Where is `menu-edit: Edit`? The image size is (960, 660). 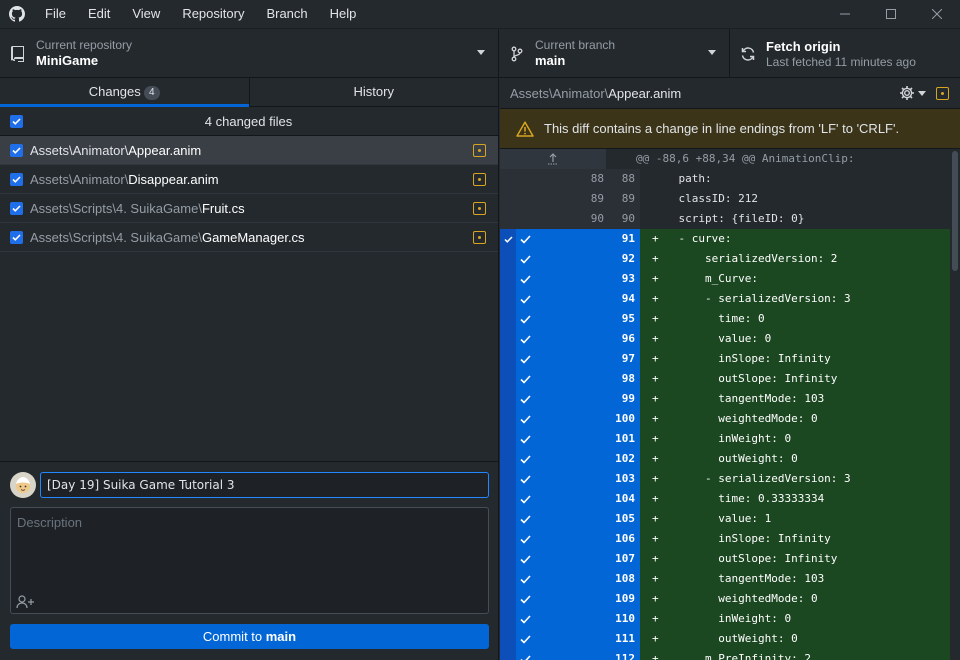 menu-edit: Edit is located at coordinates (99, 14).